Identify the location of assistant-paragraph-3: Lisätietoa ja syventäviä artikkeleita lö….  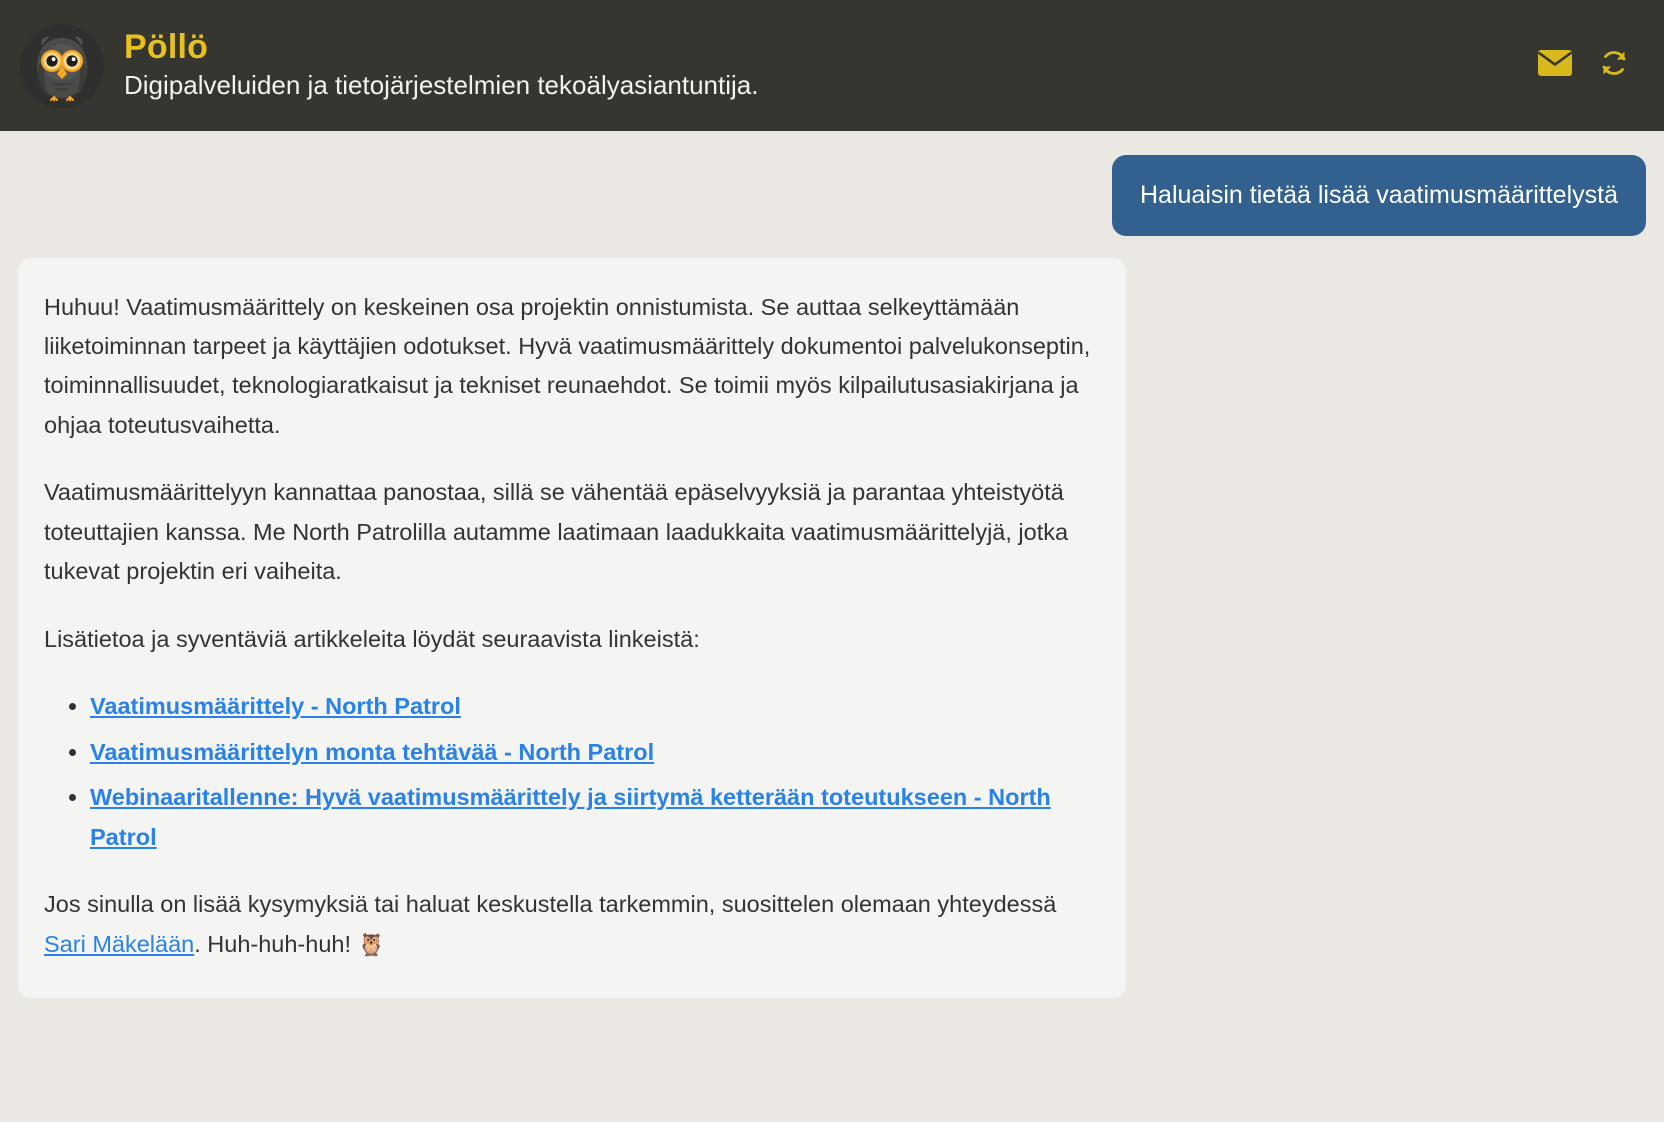
(372, 638).